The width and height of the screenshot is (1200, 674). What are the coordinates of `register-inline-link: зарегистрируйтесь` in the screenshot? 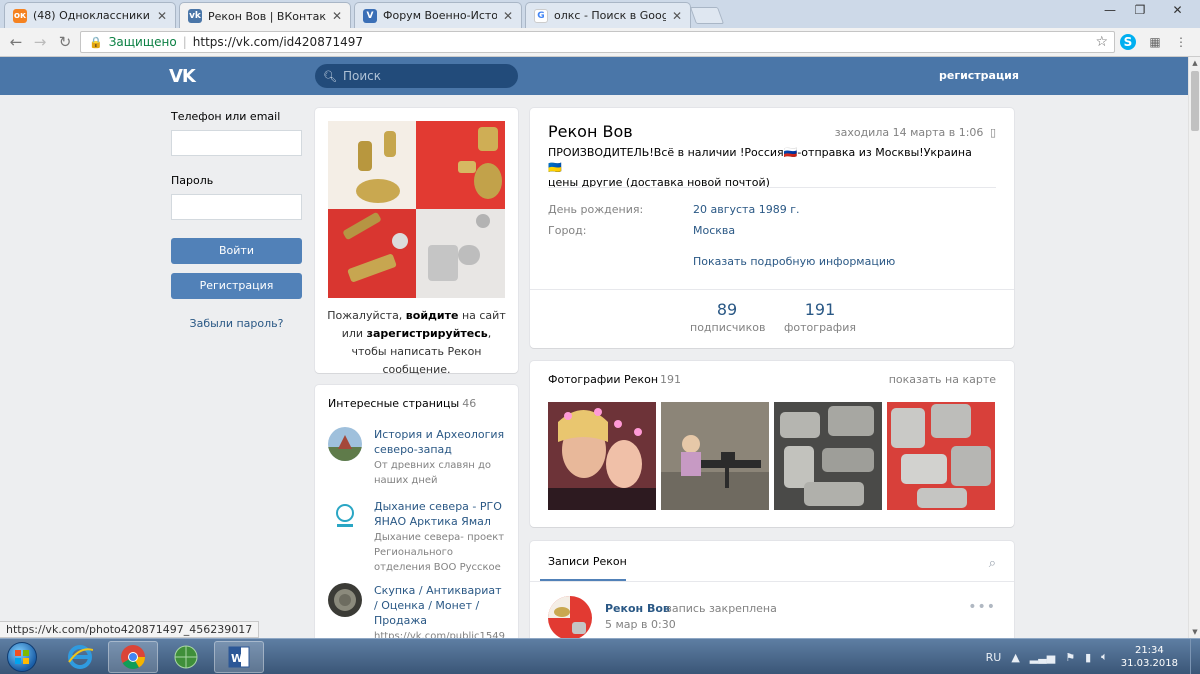 It's located at (427, 333).